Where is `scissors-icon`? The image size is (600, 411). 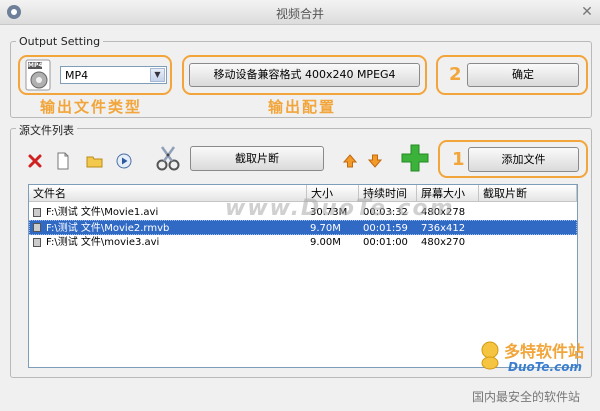
scissors-icon is located at coordinates (168, 158).